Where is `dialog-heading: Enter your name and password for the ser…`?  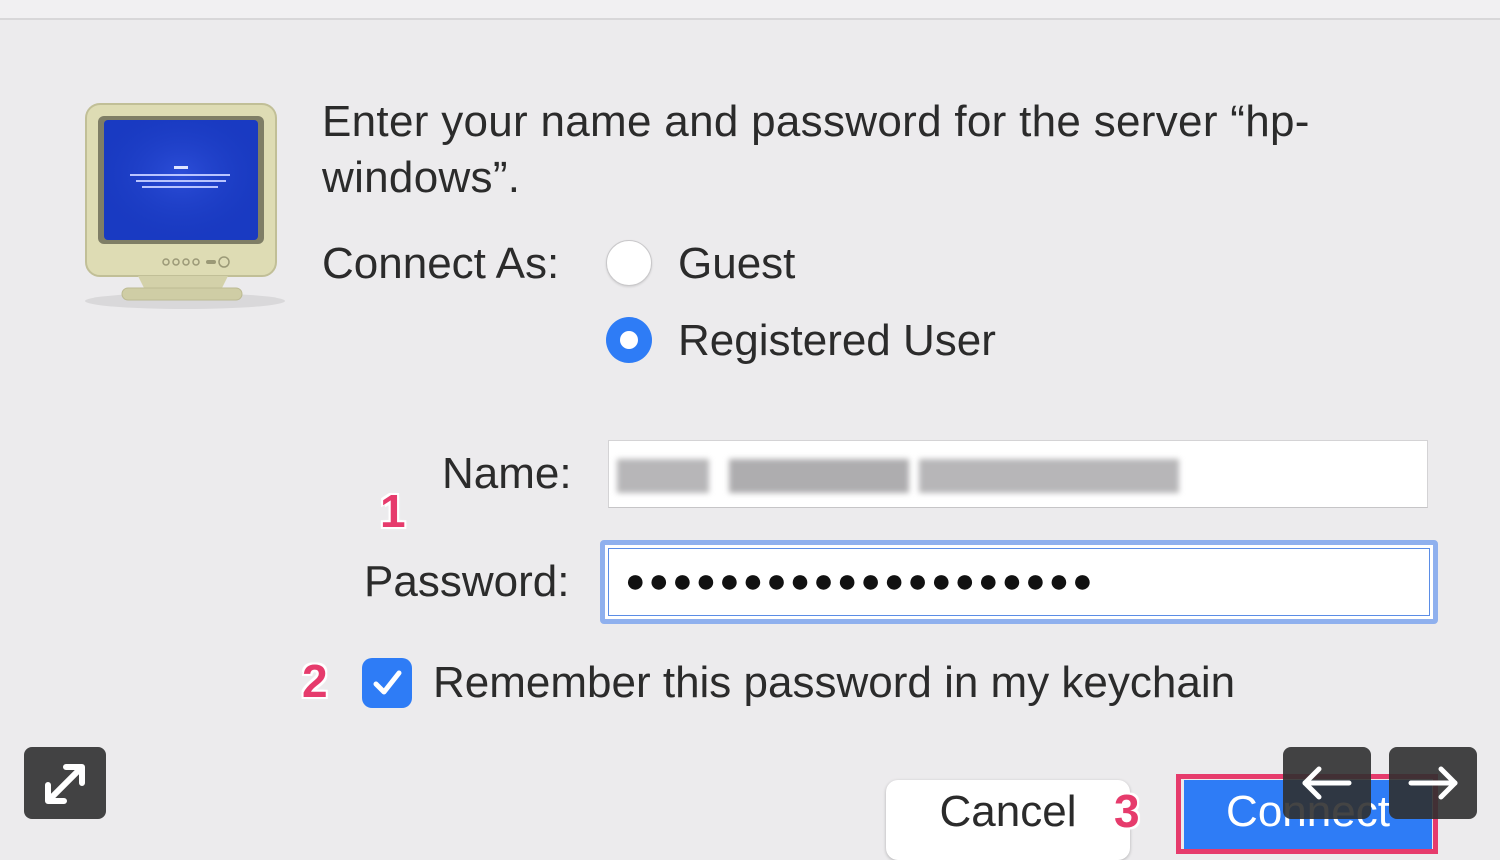 dialog-heading: Enter your name and password for the ser… is located at coordinates (816, 149).